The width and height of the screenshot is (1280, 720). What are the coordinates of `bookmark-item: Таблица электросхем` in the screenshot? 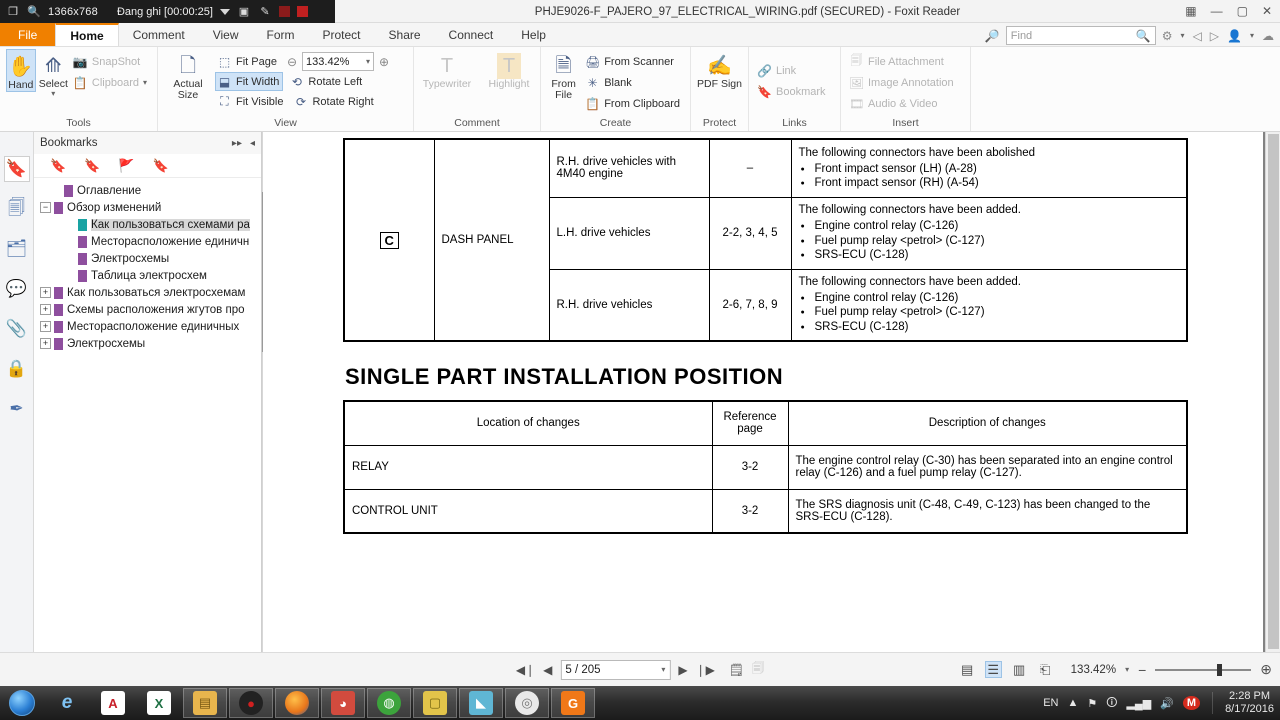 It's located at (150, 275).